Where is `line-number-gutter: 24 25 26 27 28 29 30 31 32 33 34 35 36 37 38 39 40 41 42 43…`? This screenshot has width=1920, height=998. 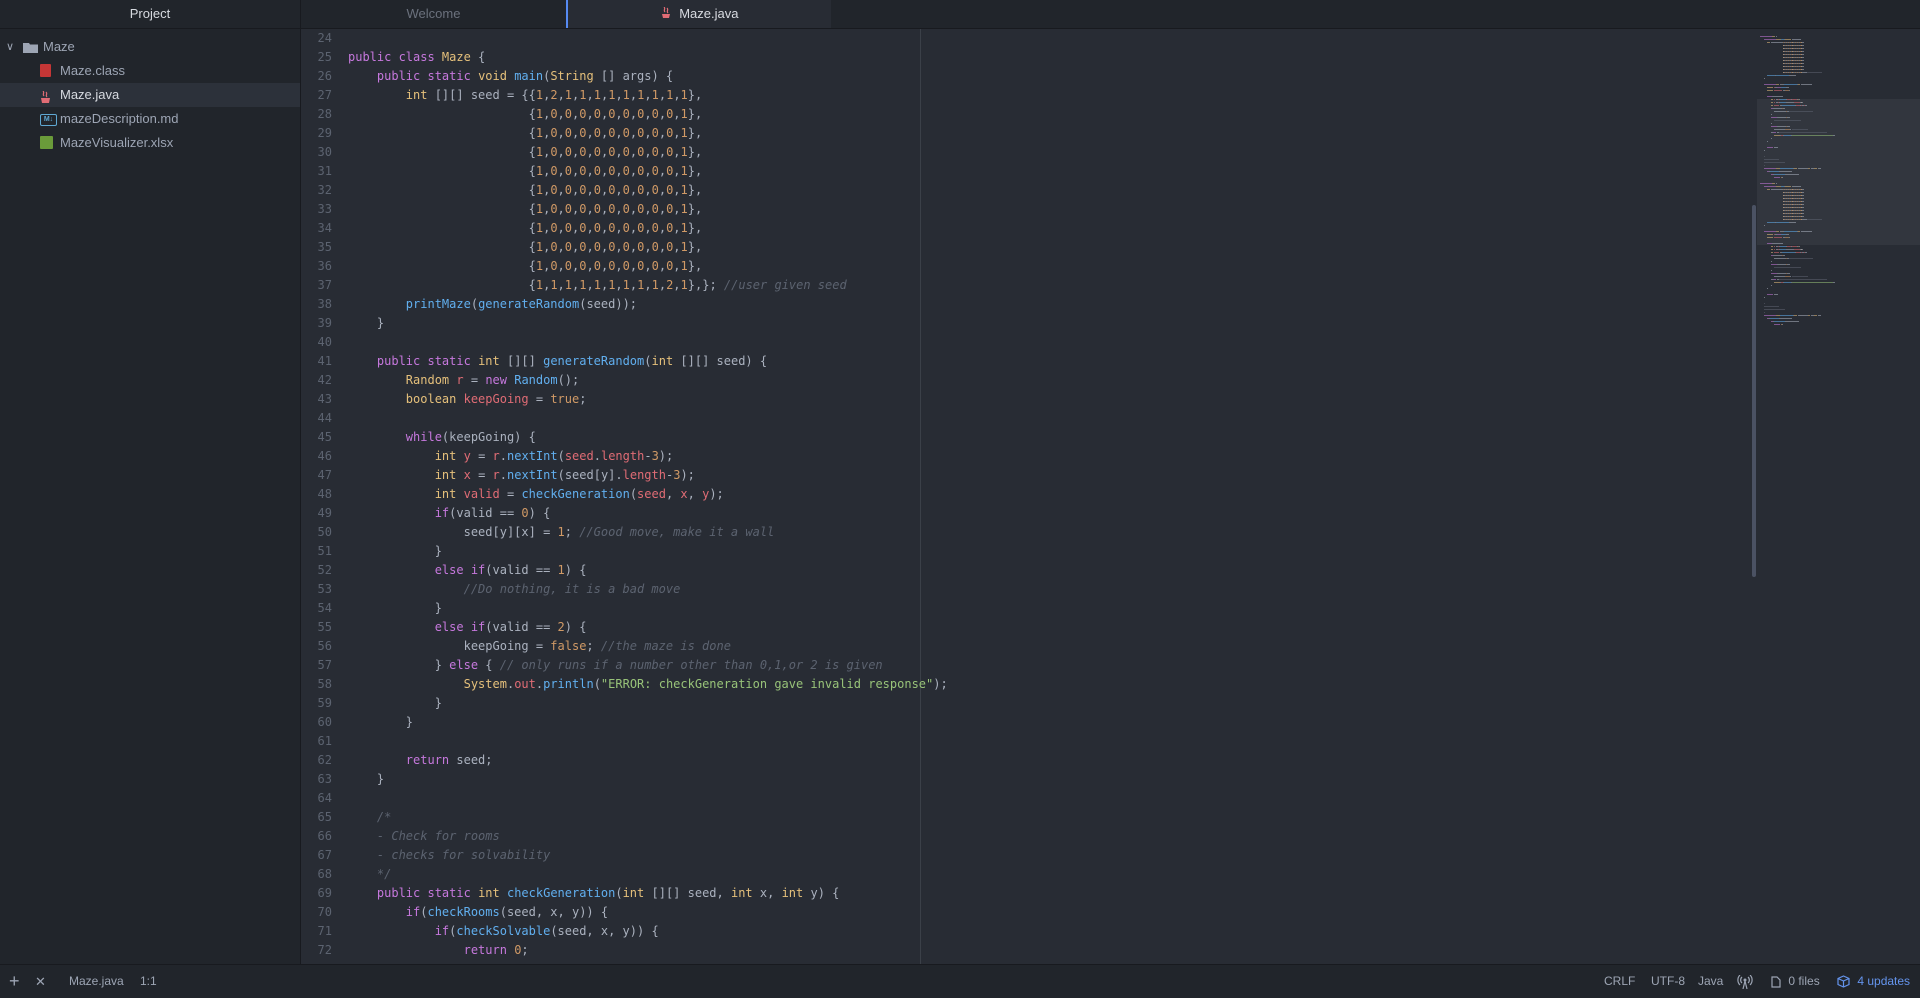
line-number-gutter: 24 25 26 27 28 29 30 31 32 33 34 35 36 37 38 39 40 41 42 43… is located at coordinates (321, 494).